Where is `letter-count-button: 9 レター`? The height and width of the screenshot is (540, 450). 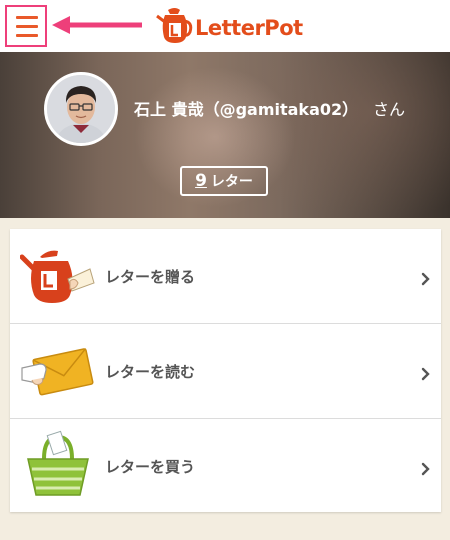
letter-count-button: 9 レター is located at coordinates (224, 181).